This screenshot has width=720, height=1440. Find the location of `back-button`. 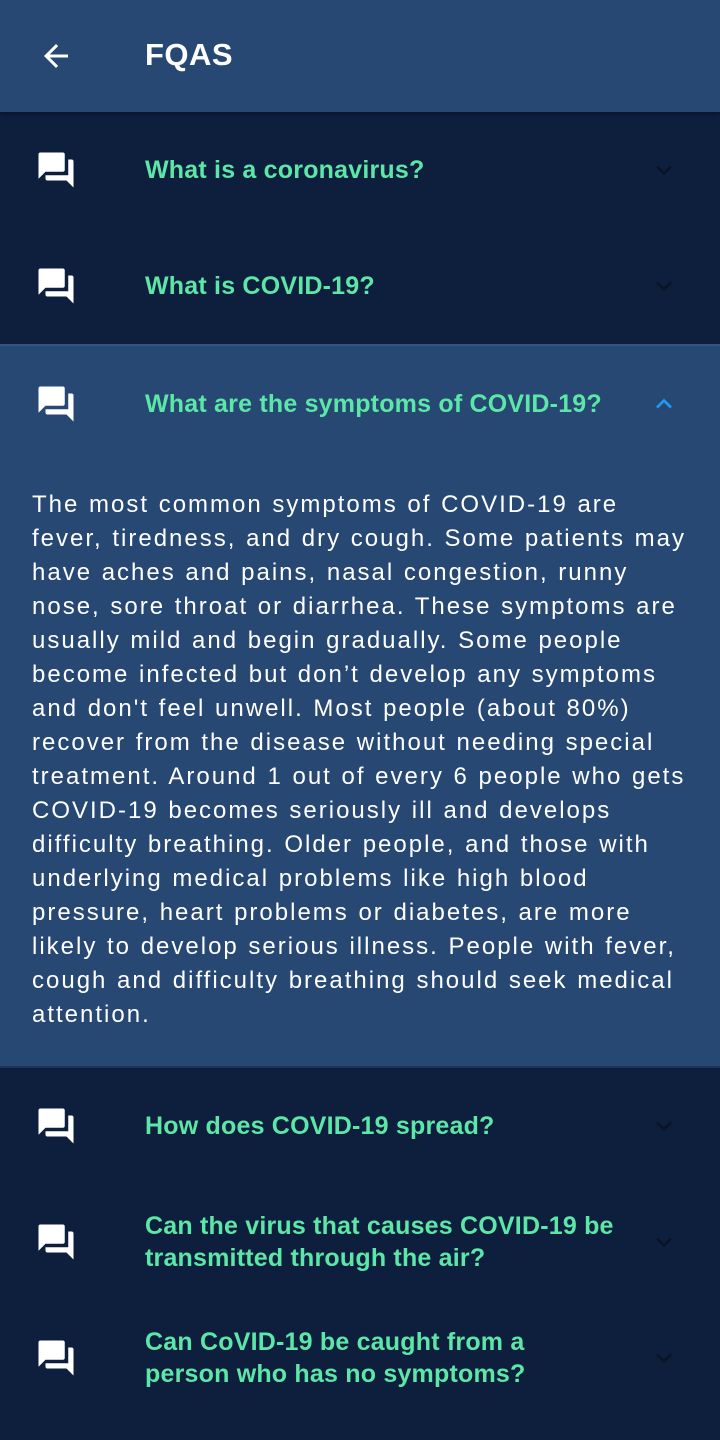

back-button is located at coordinates (56, 56).